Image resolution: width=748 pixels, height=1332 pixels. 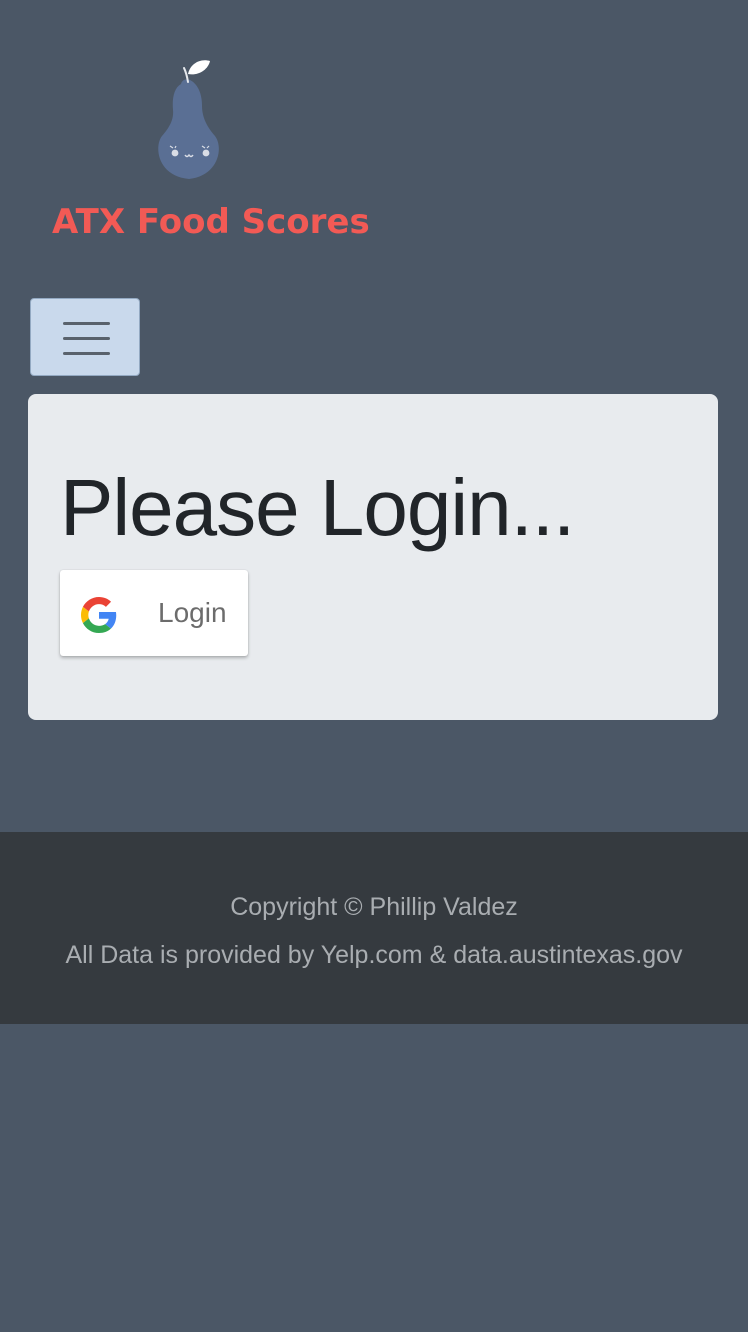 I want to click on brand-name: ATX Food Scores, so click(x=211, y=222).